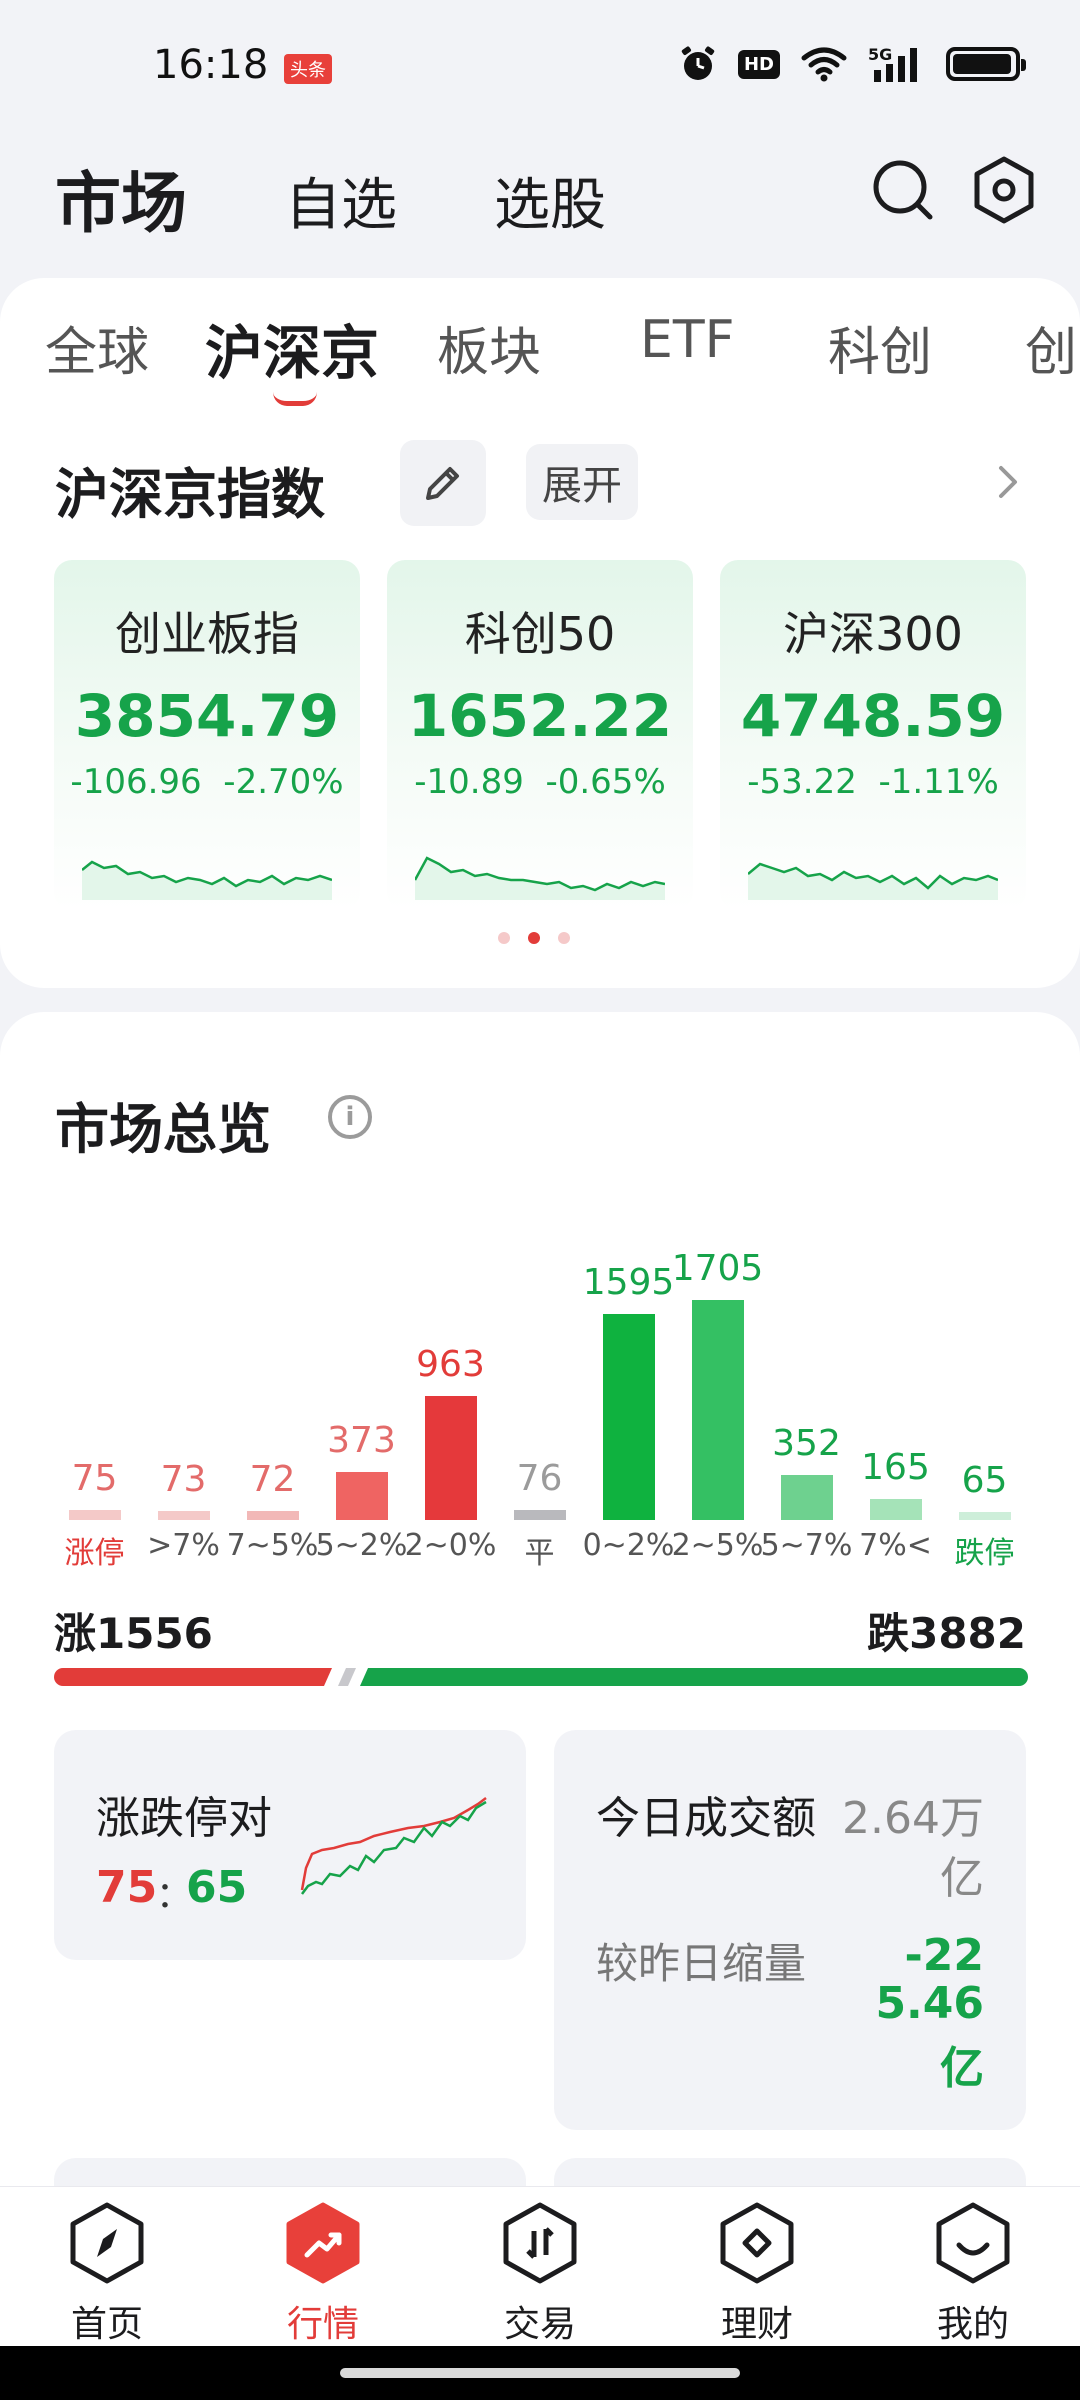 Image resolution: width=1080 pixels, height=2400 pixels. I want to click on status-bar: 16:18 头条 HD 5G, so click(540, 60).